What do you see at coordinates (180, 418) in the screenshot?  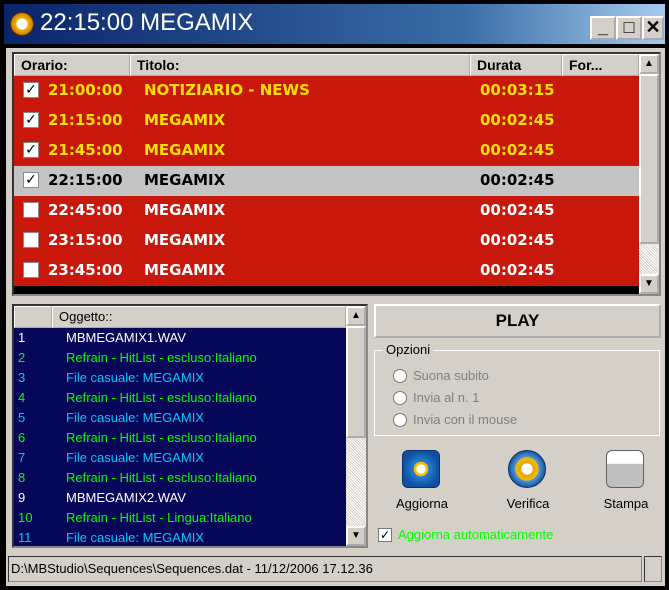 I see `sequence-item: 5 File casuale: MEGAMIX` at bounding box center [180, 418].